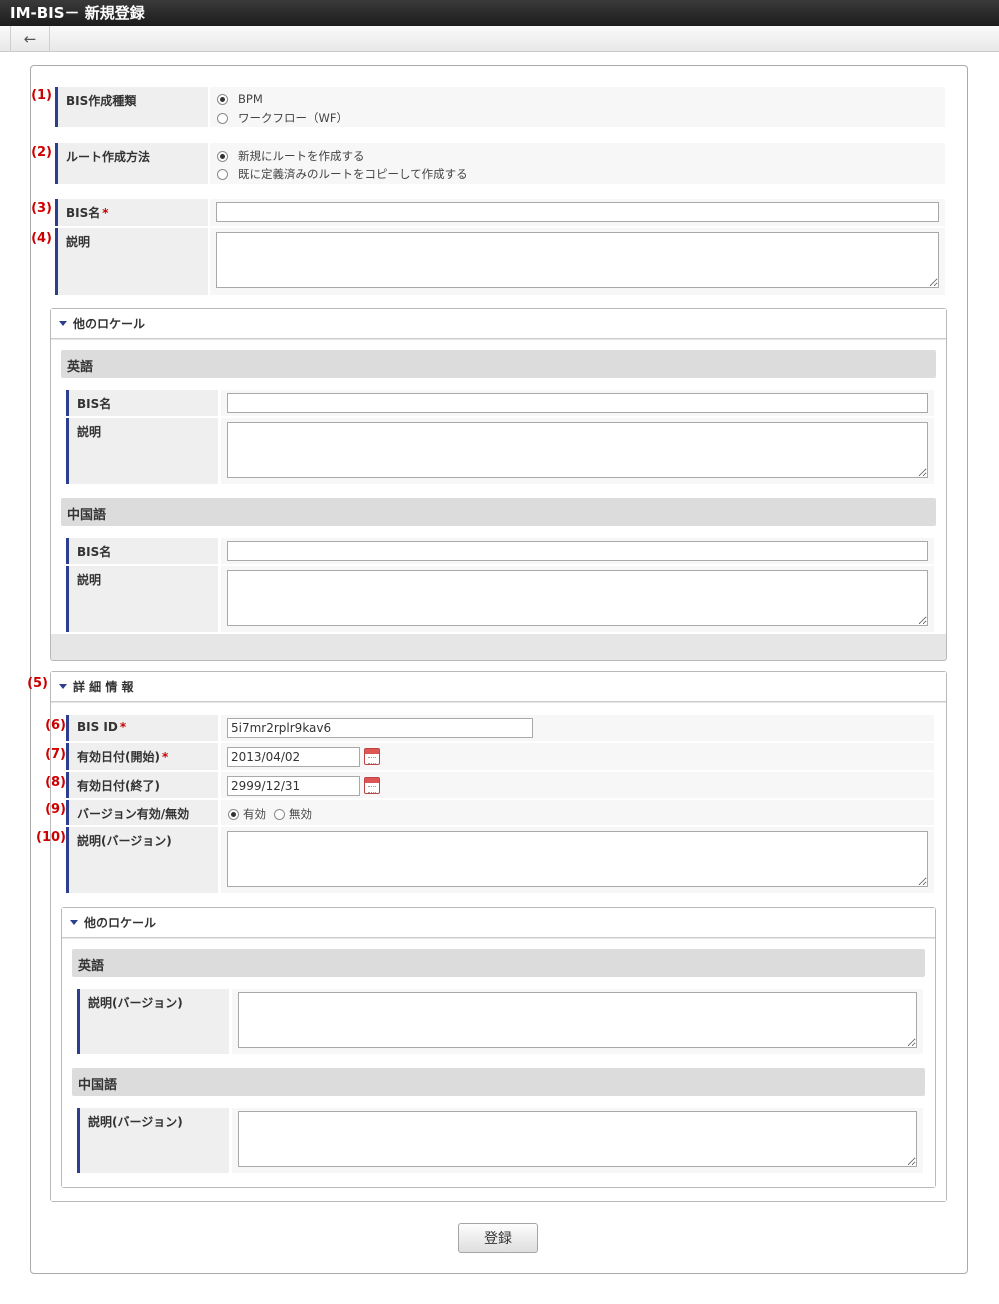 The image size is (999, 1304). What do you see at coordinates (142, 551) in the screenshot?
I see `chinese-bis-name-label: BIS名` at bounding box center [142, 551].